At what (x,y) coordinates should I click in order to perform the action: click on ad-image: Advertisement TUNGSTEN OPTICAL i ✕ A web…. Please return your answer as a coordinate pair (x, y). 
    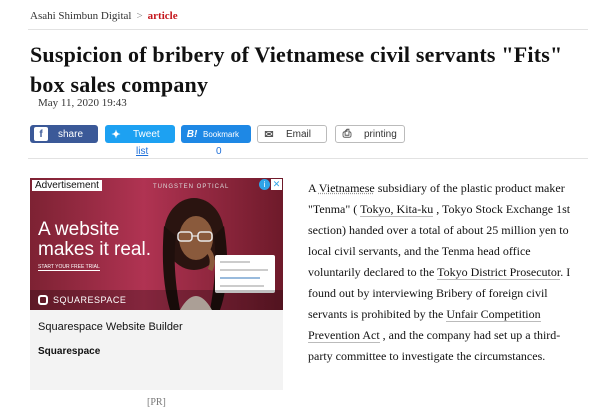
    Looking at the image, I should click on (156, 244).